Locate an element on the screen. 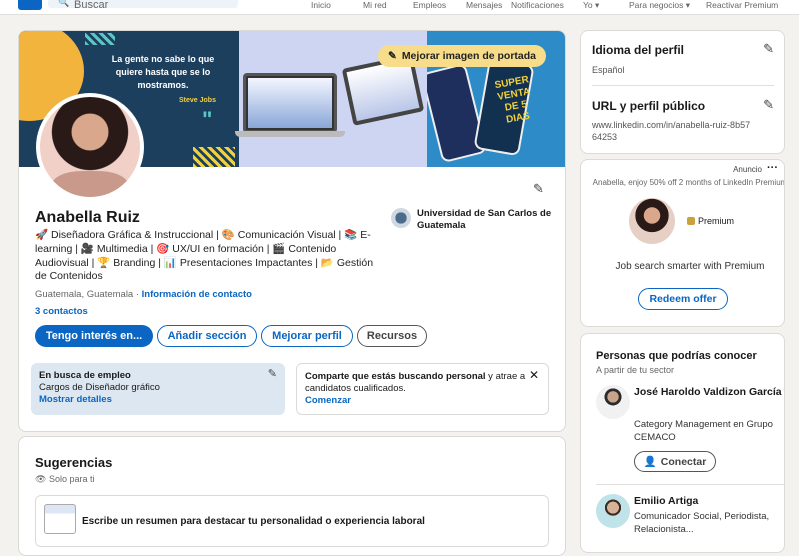 The height and width of the screenshot is (556, 799). laptop-base is located at coordinates (290, 134).